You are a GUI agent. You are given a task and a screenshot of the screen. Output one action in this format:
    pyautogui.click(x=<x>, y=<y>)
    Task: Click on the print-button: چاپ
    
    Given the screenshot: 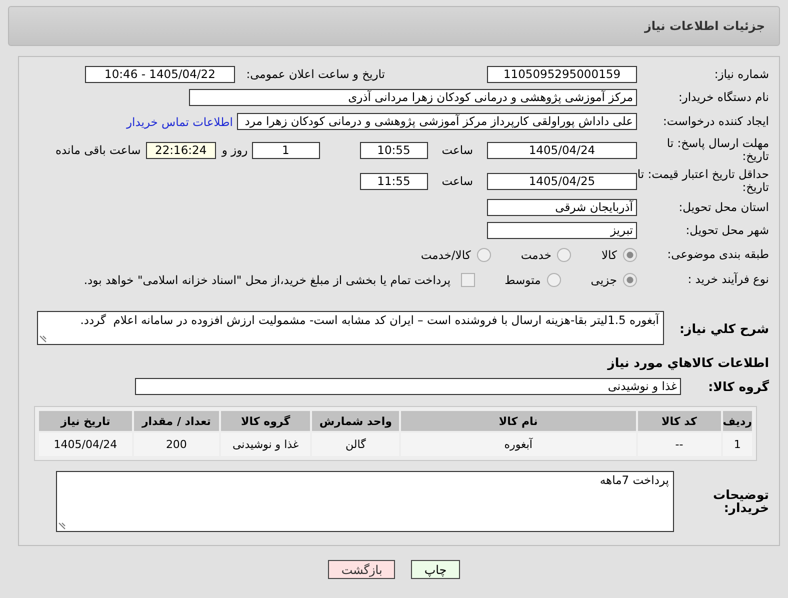 What is the action you would take?
    pyautogui.click(x=435, y=569)
    